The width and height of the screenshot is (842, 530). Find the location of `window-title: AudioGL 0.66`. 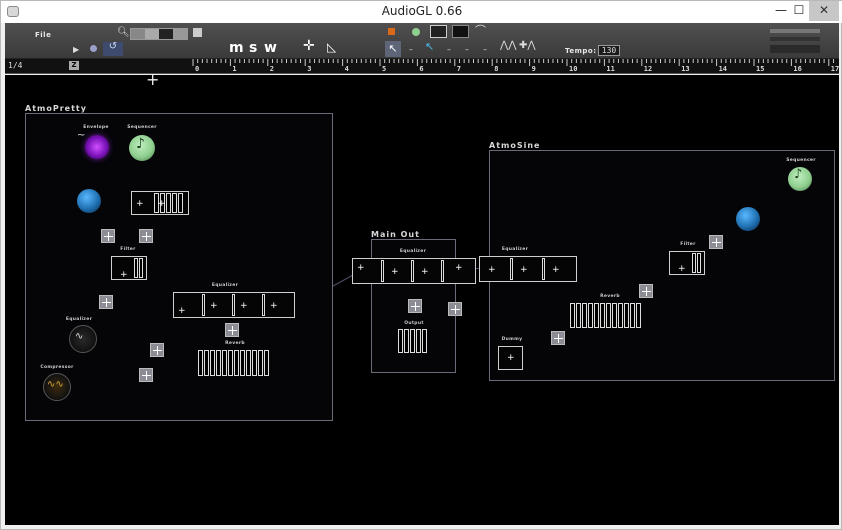

window-title: AudioGL 0.66 is located at coordinates (422, 11).